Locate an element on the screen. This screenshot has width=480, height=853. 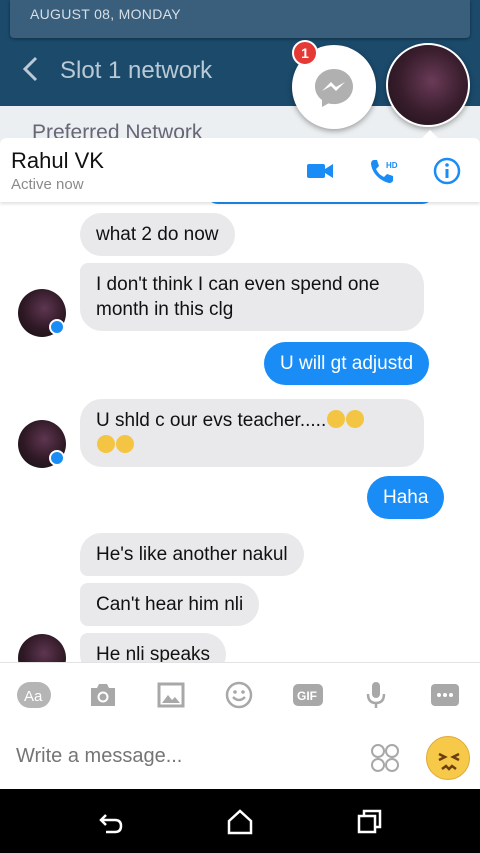
camera-icon is located at coordinates (103, 695).